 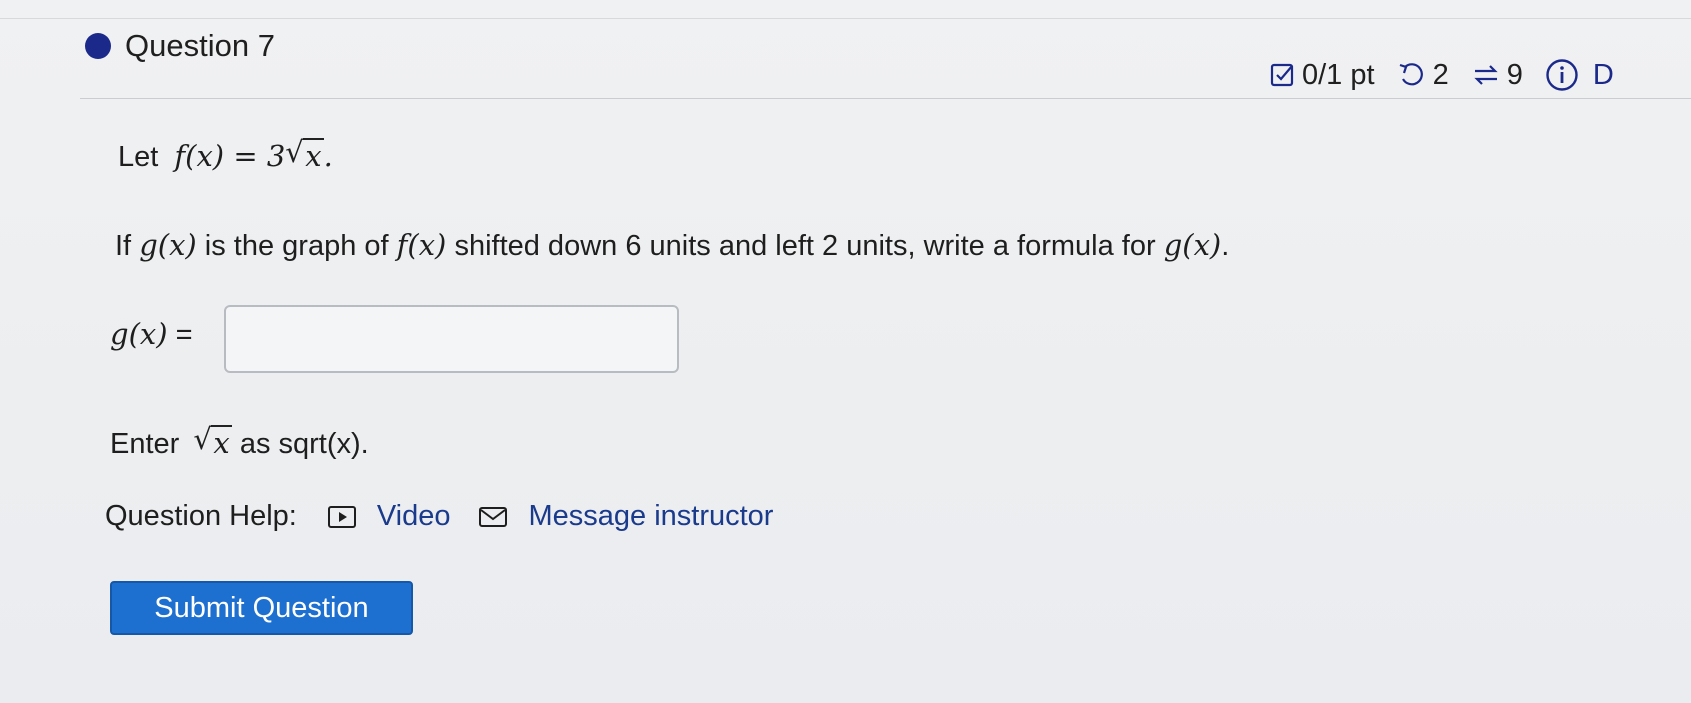 I want to click on function-definition: Let f(x) = 3 √ x., so click(x=225, y=154).